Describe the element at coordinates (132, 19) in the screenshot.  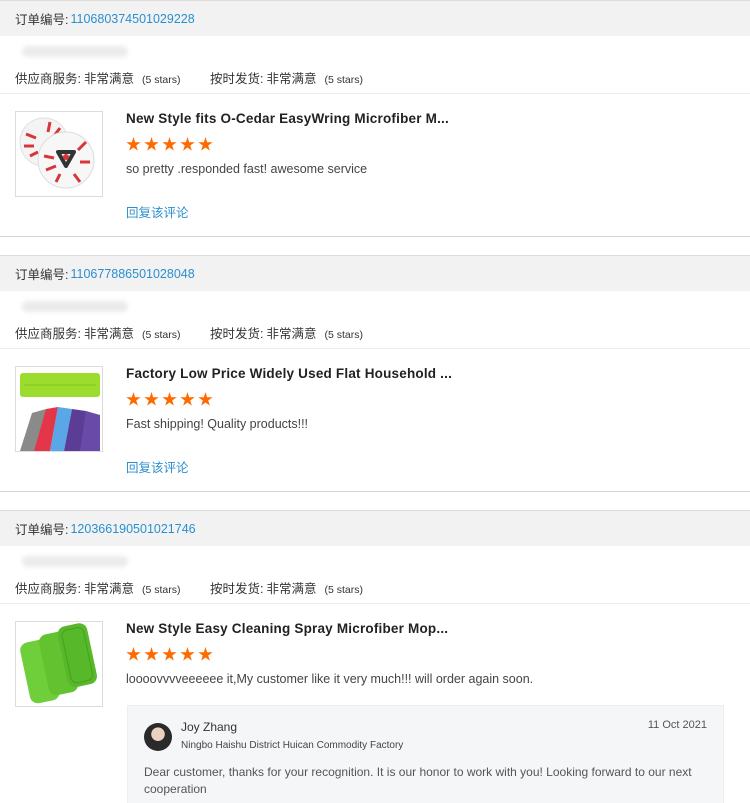
I see `order-number-link: 110680374501029228` at that location.